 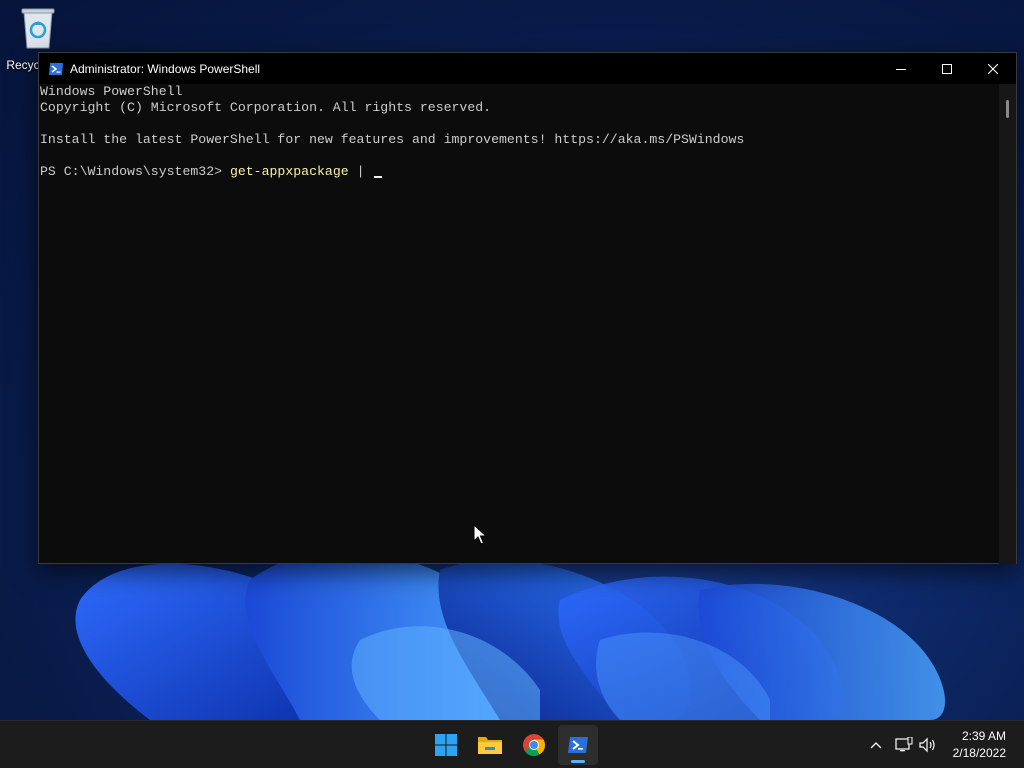 What do you see at coordinates (165, 68) in the screenshot?
I see `window-title: Administrator: Windows PowerShell` at bounding box center [165, 68].